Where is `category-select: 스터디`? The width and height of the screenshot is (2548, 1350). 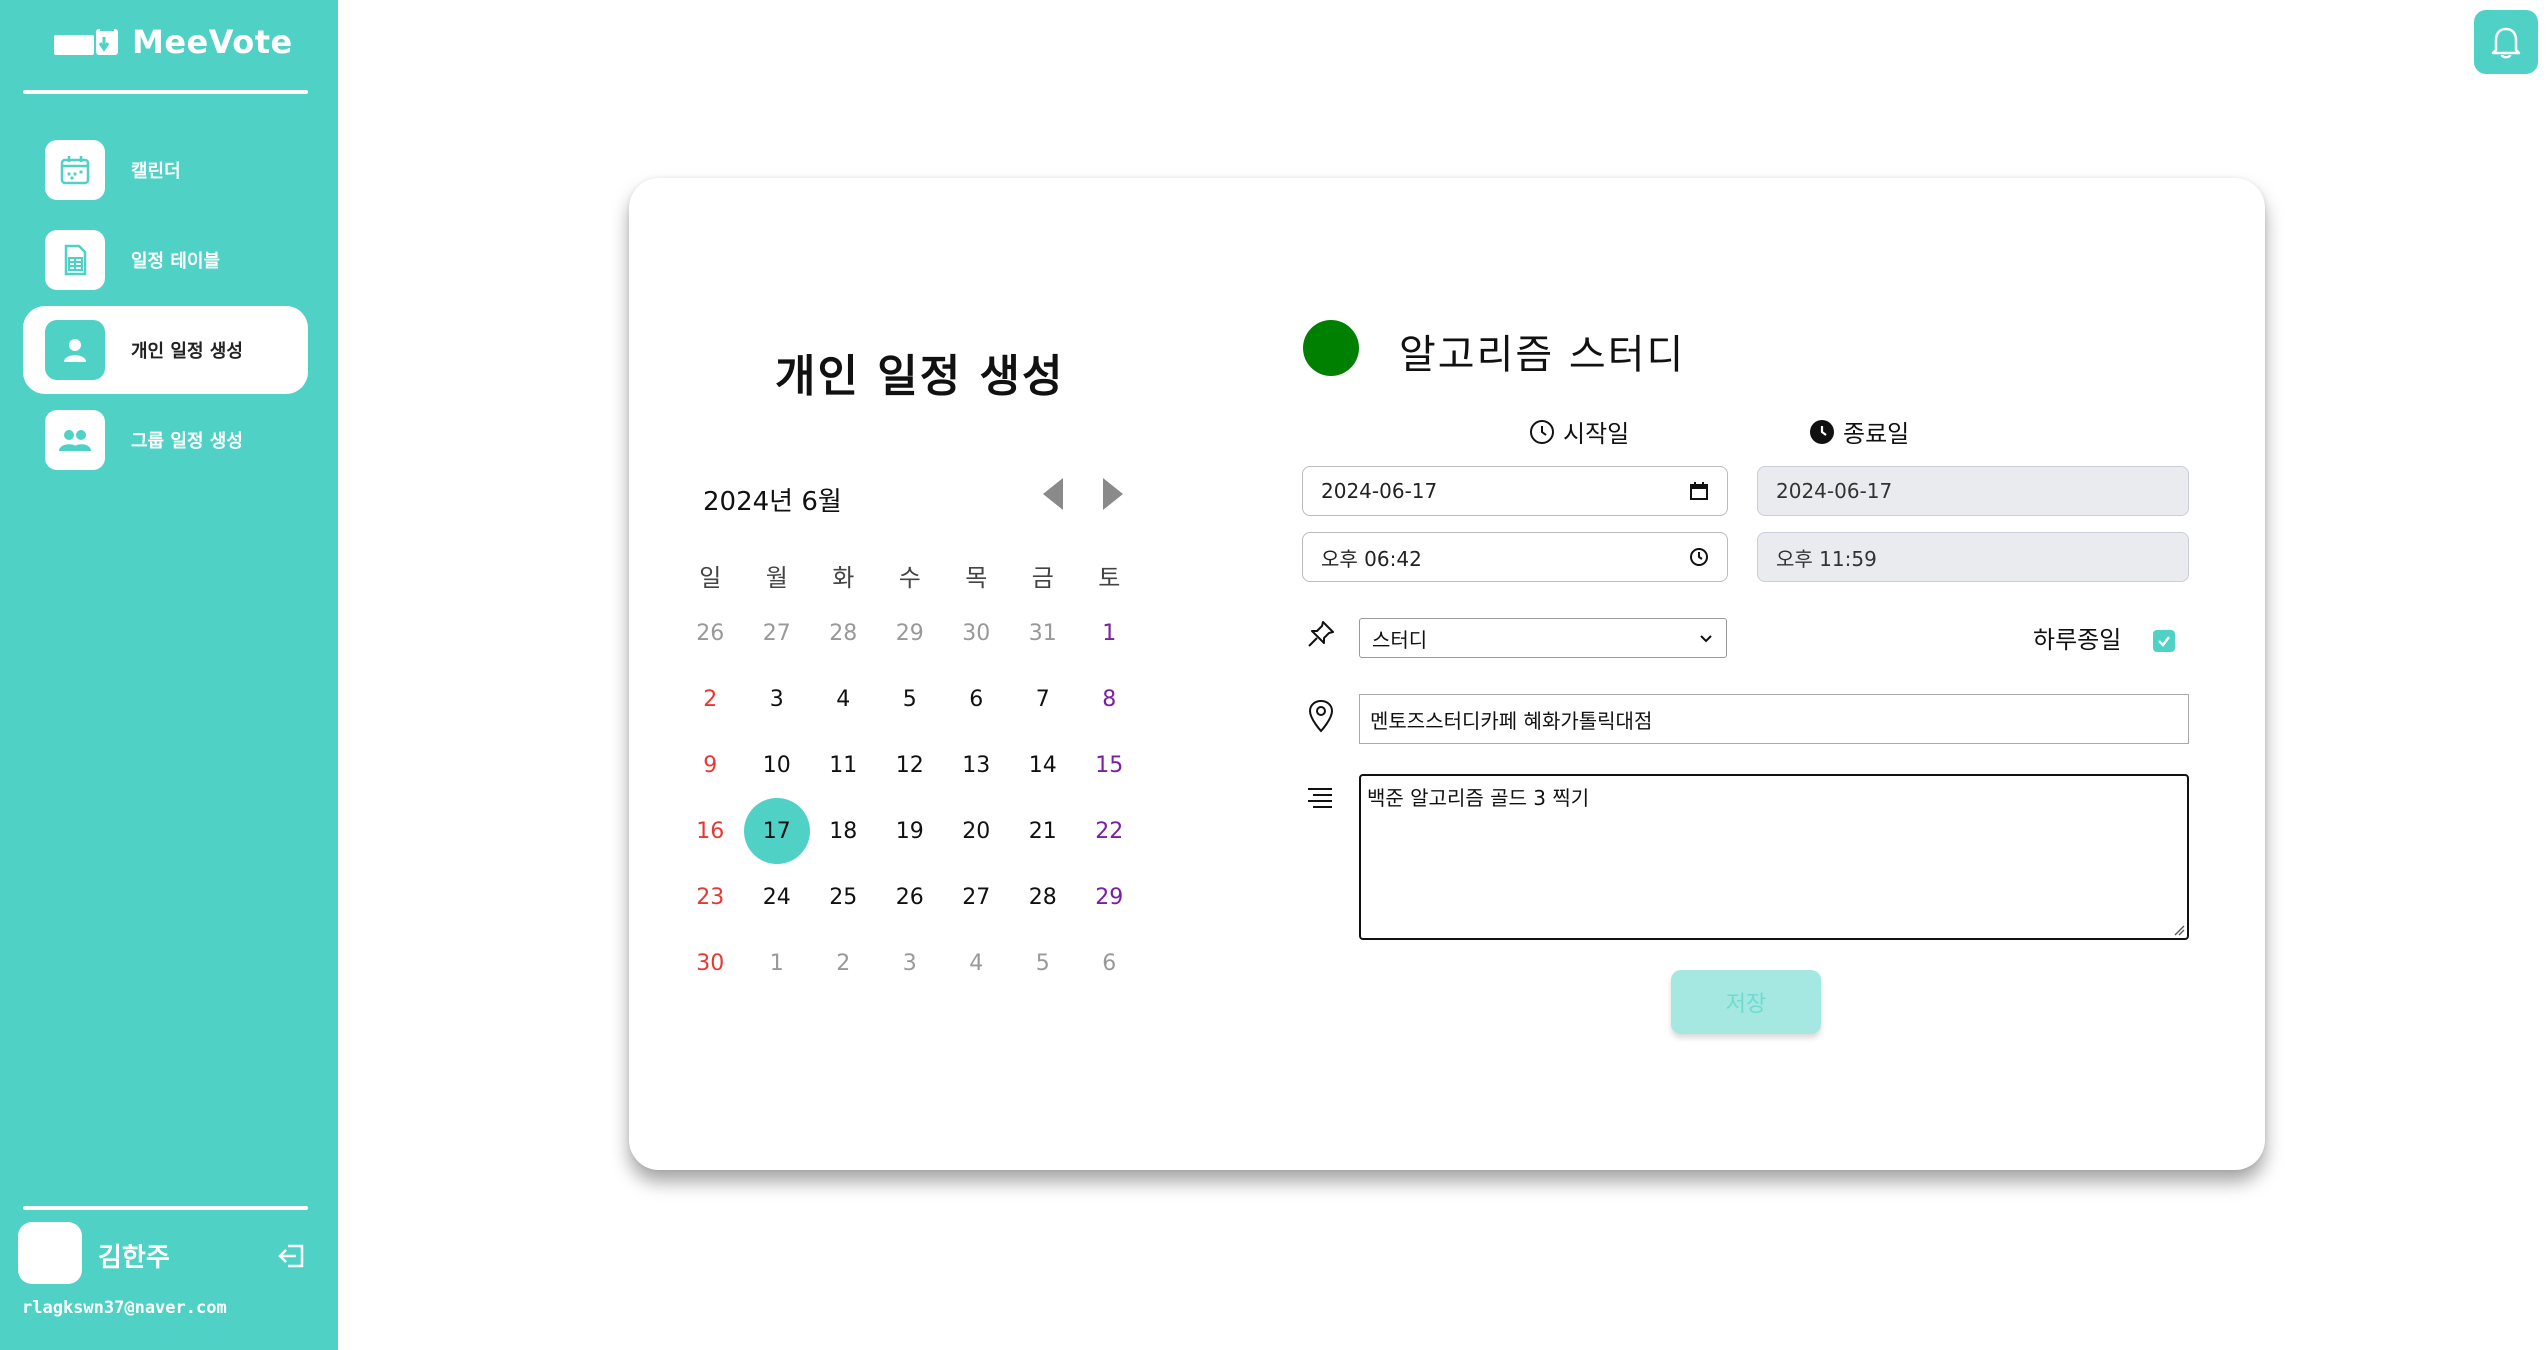 category-select: 스터디 is located at coordinates (1543, 638).